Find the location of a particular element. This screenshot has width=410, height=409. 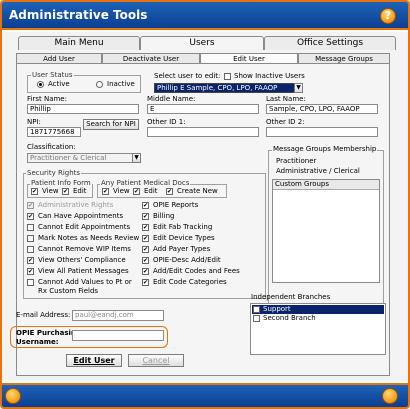

select-user-dropdown: Phillip E Sample, CPO, LPO, FAAOP is located at coordinates (228, 88).